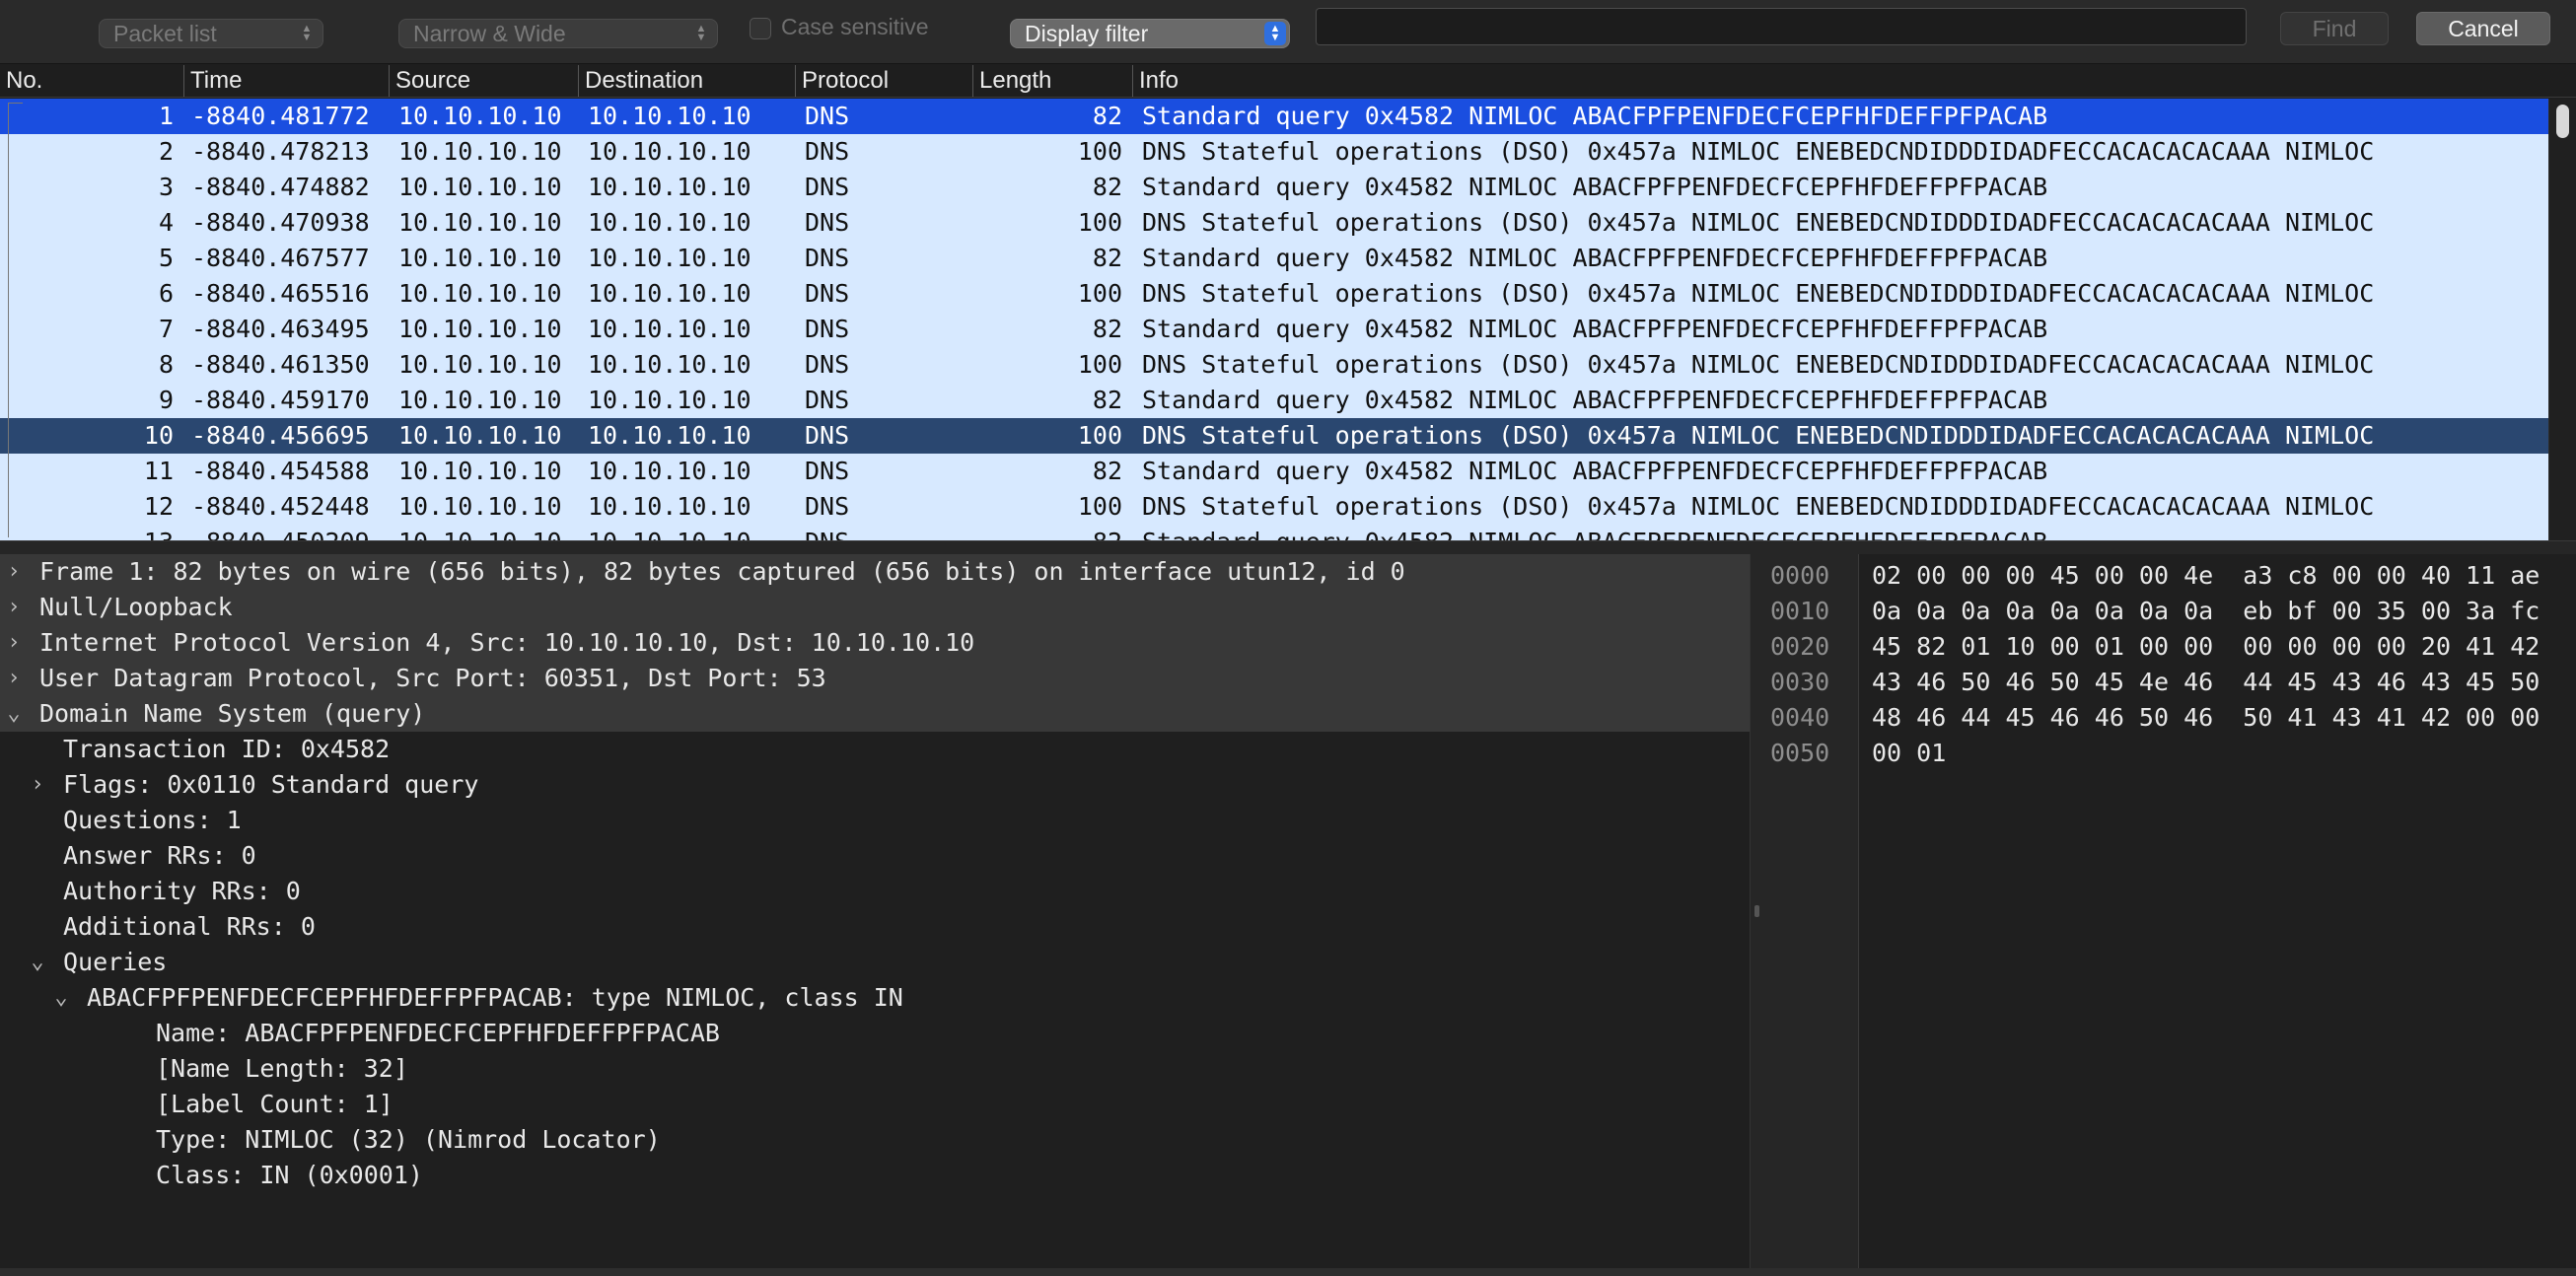  What do you see at coordinates (1854, 81) in the screenshot?
I see `column-header-info: Info` at bounding box center [1854, 81].